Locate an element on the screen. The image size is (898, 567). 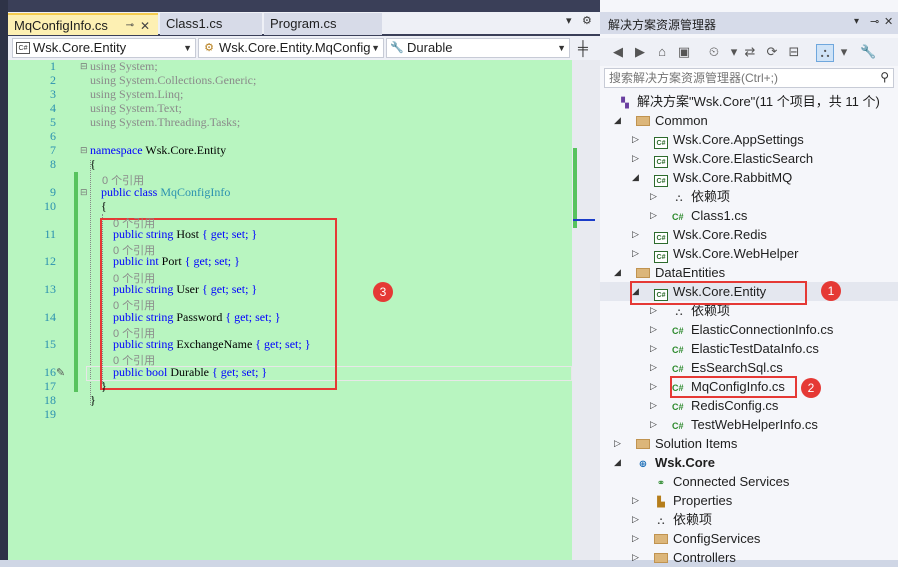
tree-item-essearchsql: ▷ C# EsSearchSql.cs is located at coordinates (716, 367).